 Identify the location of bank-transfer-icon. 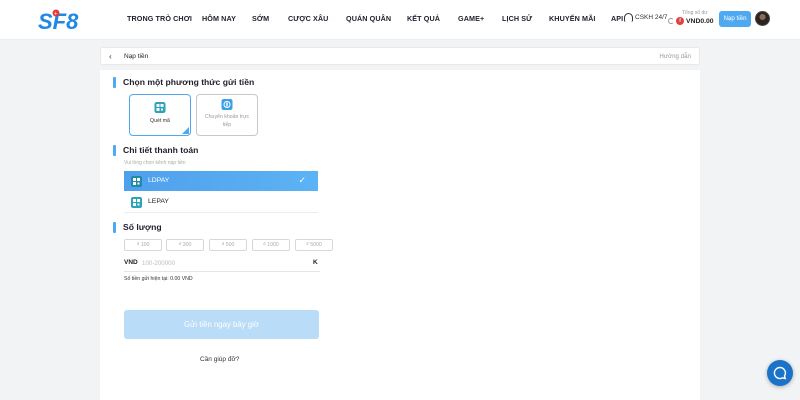
(227, 104).